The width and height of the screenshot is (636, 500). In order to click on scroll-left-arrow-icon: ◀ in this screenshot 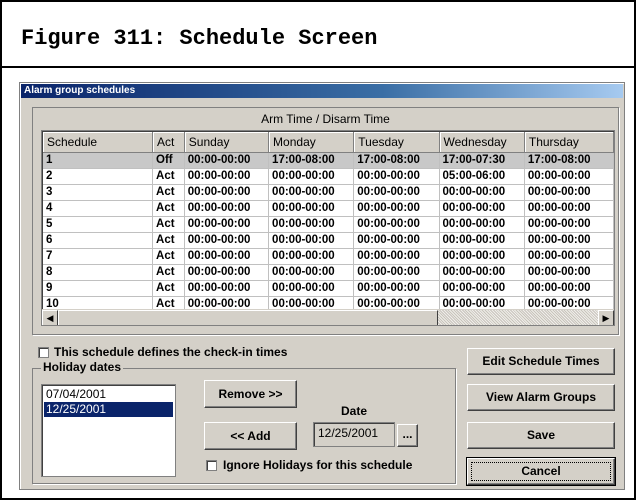, I will do `click(50, 317)`.